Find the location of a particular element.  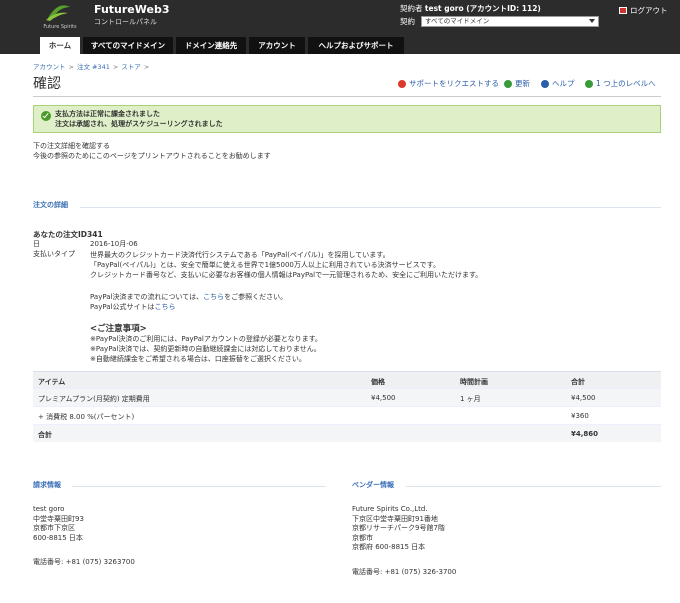

help-link: ヘルプ is located at coordinates (558, 83).